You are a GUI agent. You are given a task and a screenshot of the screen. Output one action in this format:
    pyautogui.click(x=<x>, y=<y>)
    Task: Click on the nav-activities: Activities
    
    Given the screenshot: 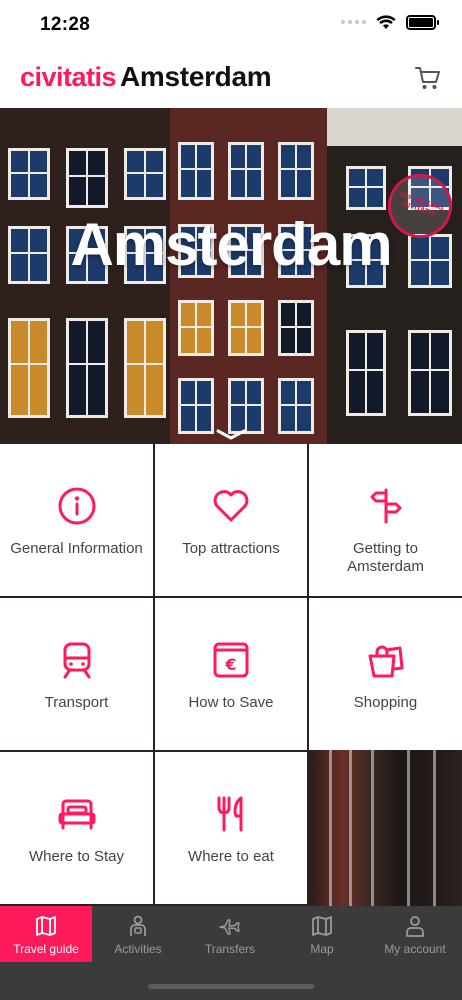 What is the action you would take?
    pyautogui.click(x=138, y=934)
    